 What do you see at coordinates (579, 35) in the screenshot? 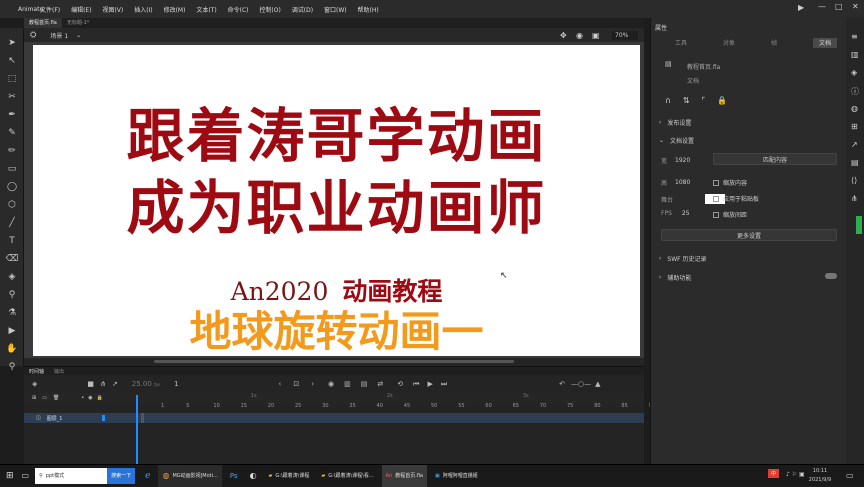
I see `camera-icon: ◉` at bounding box center [579, 35].